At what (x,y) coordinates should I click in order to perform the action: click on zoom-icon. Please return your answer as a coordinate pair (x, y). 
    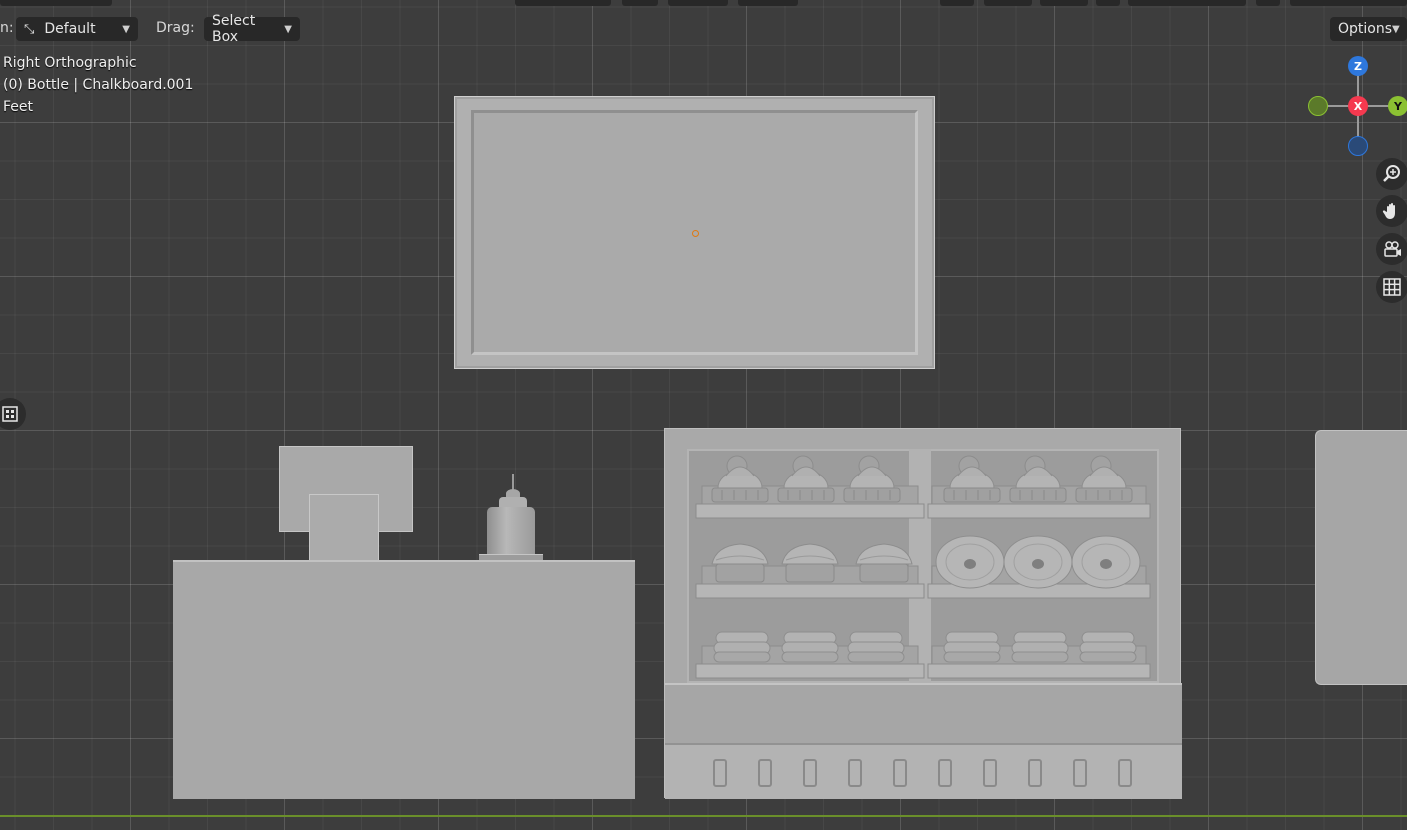
    Looking at the image, I should click on (1391, 173).